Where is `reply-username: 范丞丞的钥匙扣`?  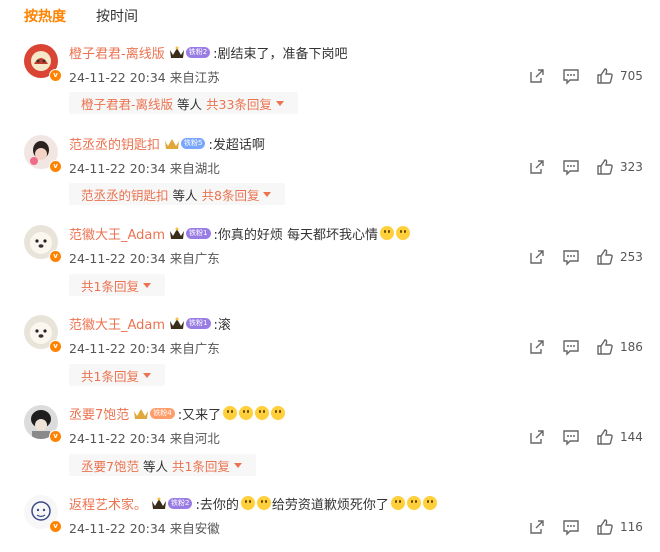
reply-username: 范丞丞的钥匙扣 is located at coordinates (125, 194).